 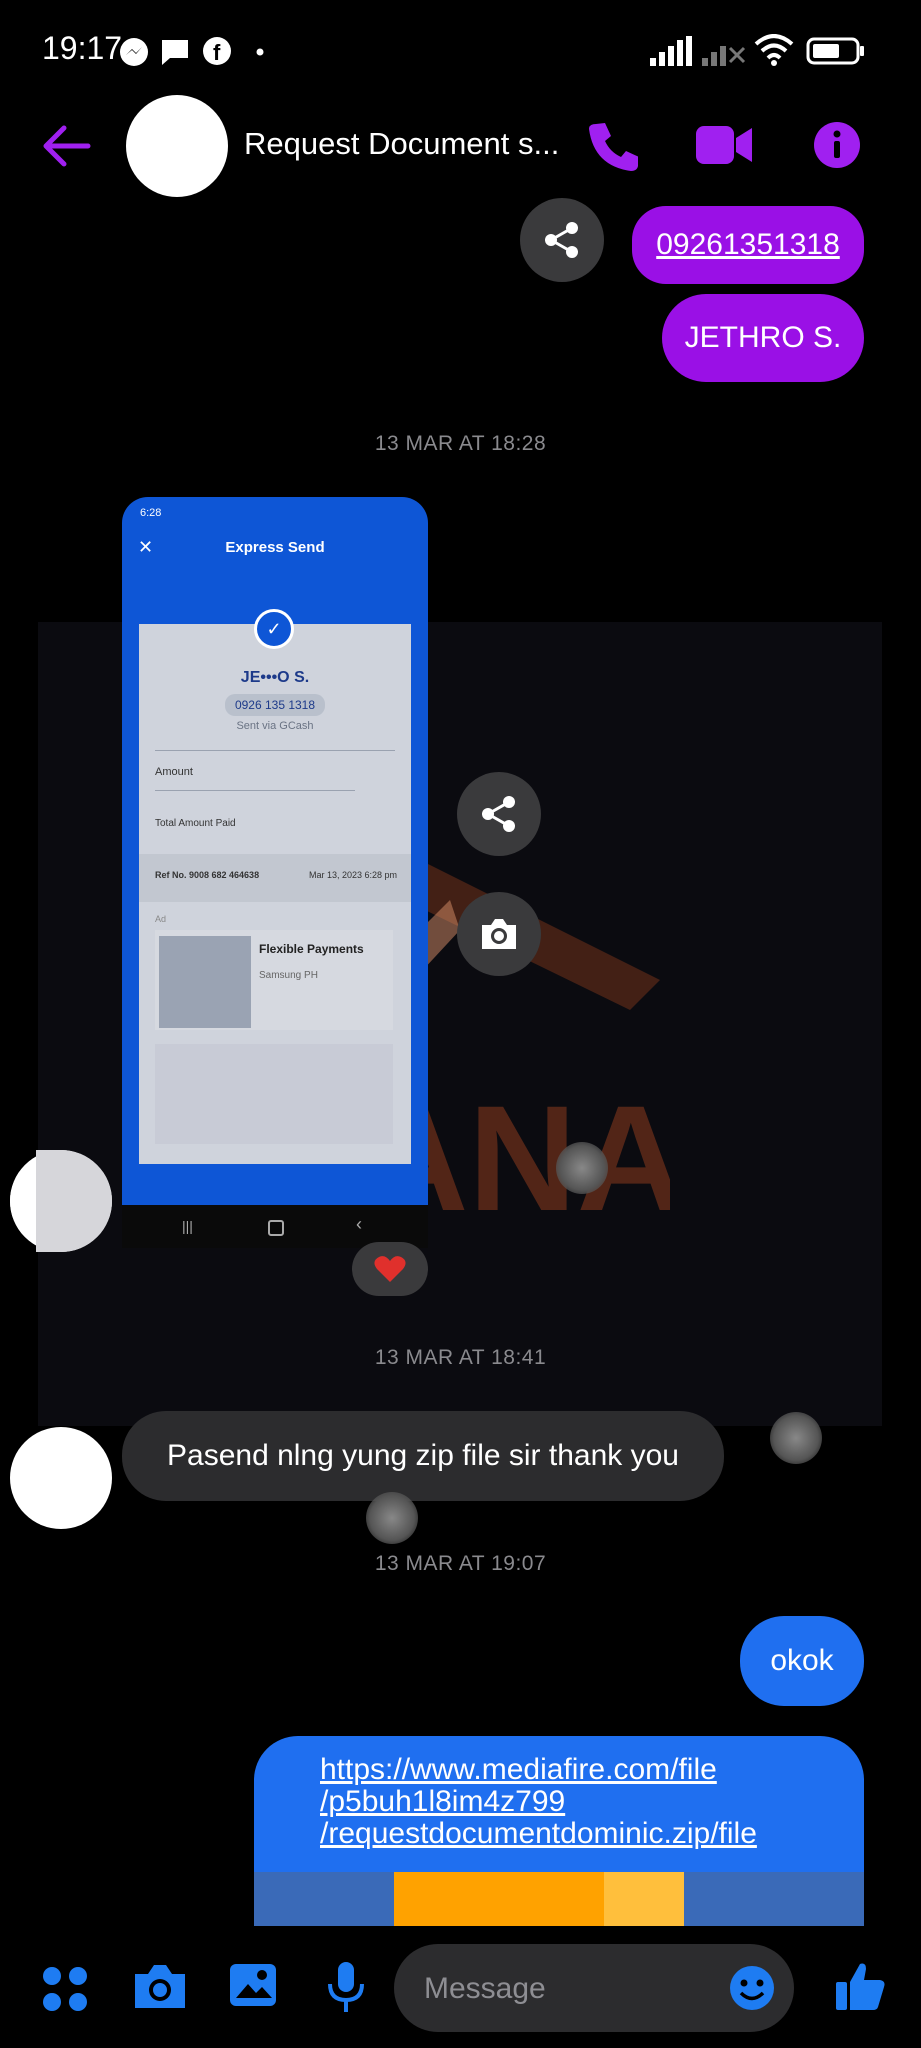 What do you see at coordinates (346, 1988) in the screenshot?
I see `microphone-icon` at bounding box center [346, 1988].